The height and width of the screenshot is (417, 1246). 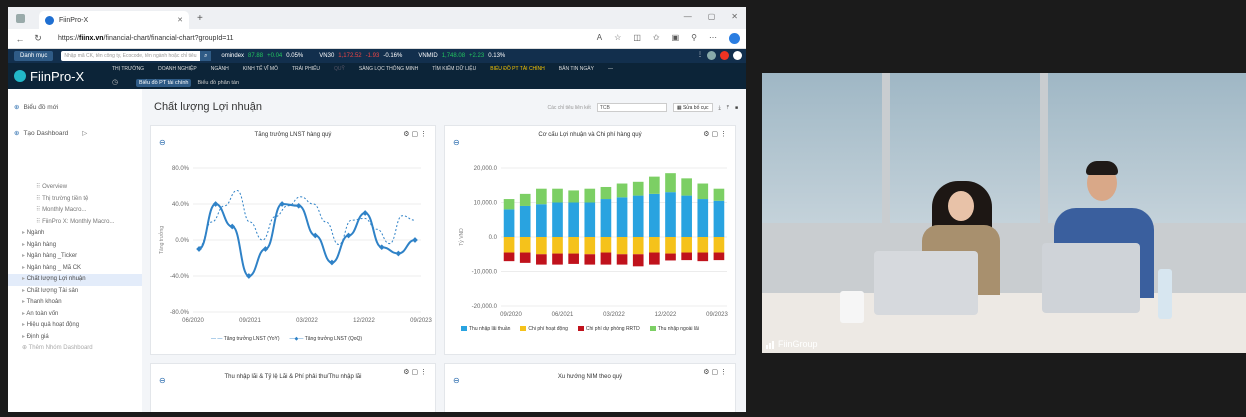 What do you see at coordinates (128, 69) in the screenshot?
I see `menu-item: THỊ TRƯỜNG` at bounding box center [128, 69].